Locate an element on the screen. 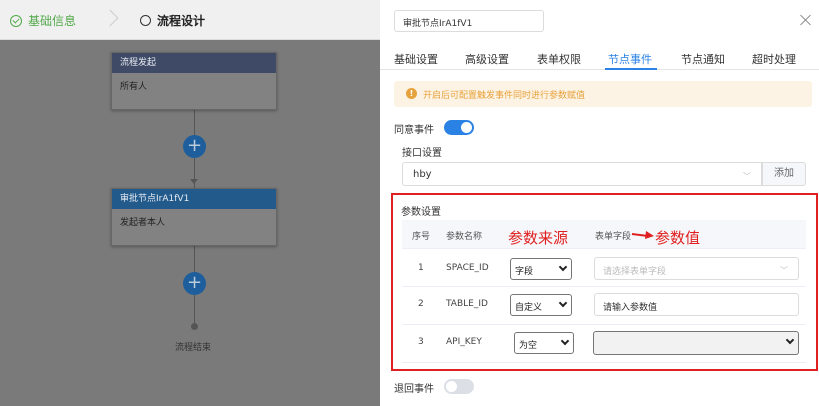 Image resolution: width=819 pixels, height=406 pixels. node-body: 所有人 is located at coordinates (134, 87).